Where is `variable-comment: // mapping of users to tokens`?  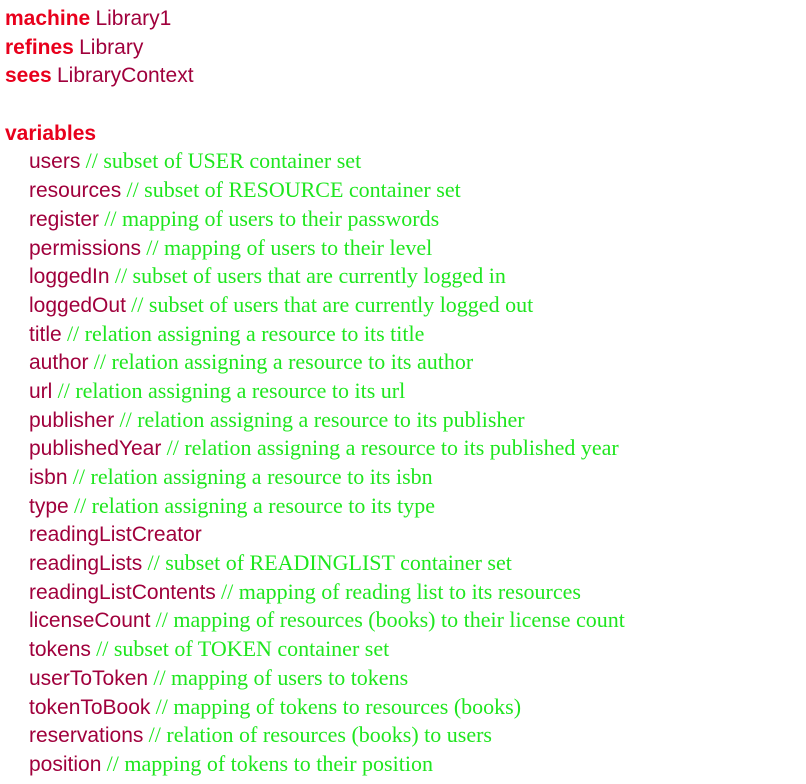 variable-comment: // mapping of users to tokens is located at coordinates (281, 677).